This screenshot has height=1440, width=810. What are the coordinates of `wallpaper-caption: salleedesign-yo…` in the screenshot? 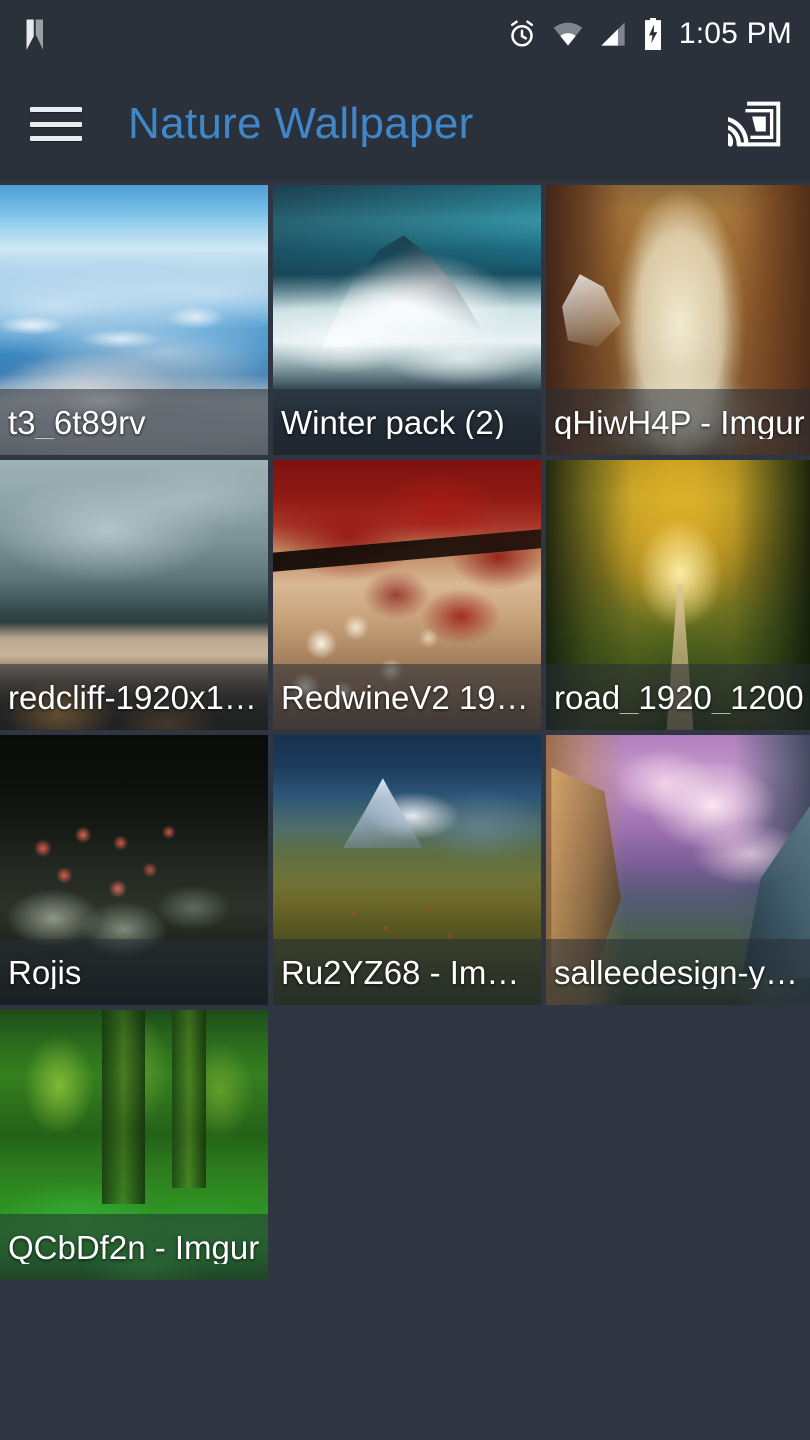 It's located at (678, 972).